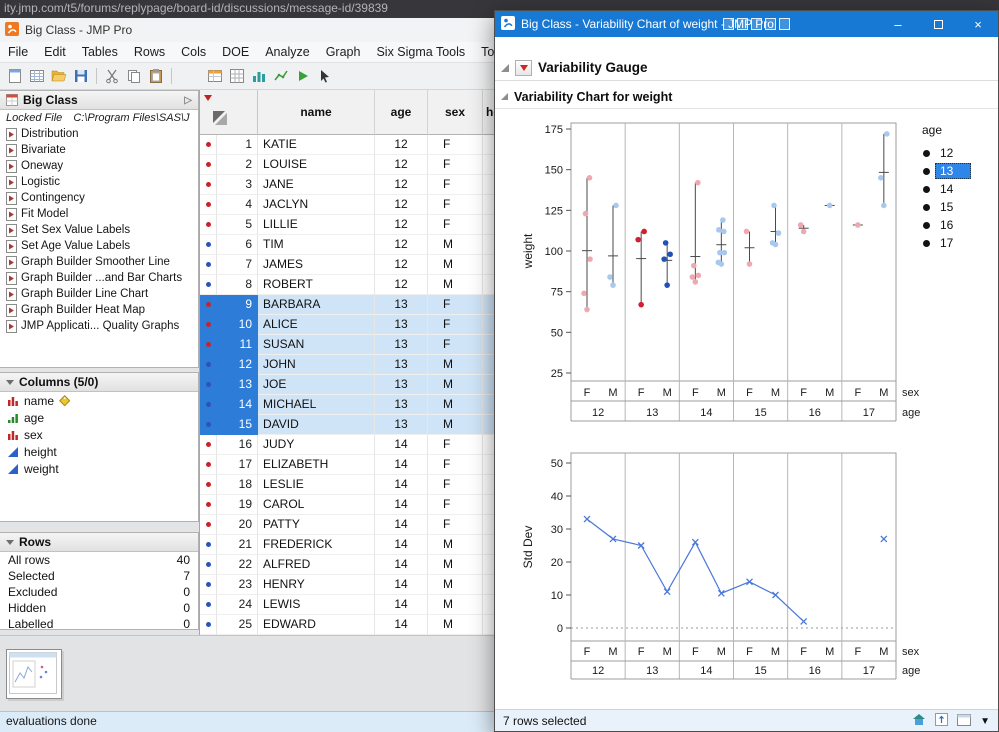  What do you see at coordinates (237, 445) in the screenshot?
I see `row-number: 16` at bounding box center [237, 445].